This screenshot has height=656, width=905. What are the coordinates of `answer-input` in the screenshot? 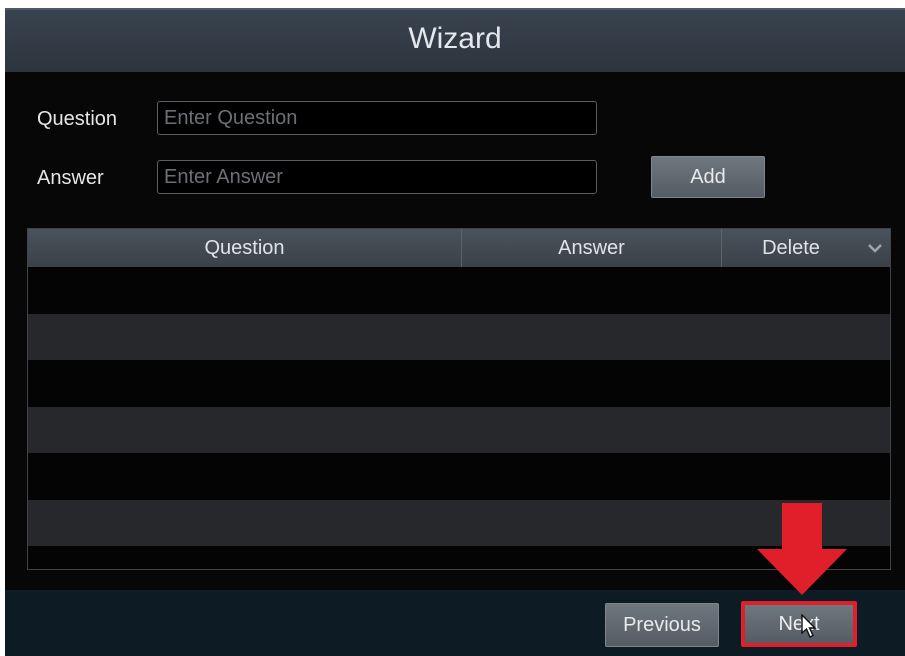 It's located at (377, 177).